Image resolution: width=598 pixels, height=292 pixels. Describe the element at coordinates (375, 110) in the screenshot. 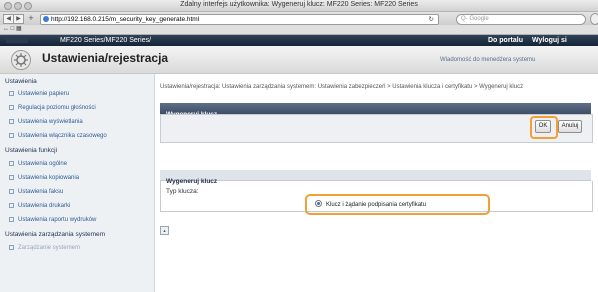

I see `panel-header: Wygeneruj klucz` at that location.